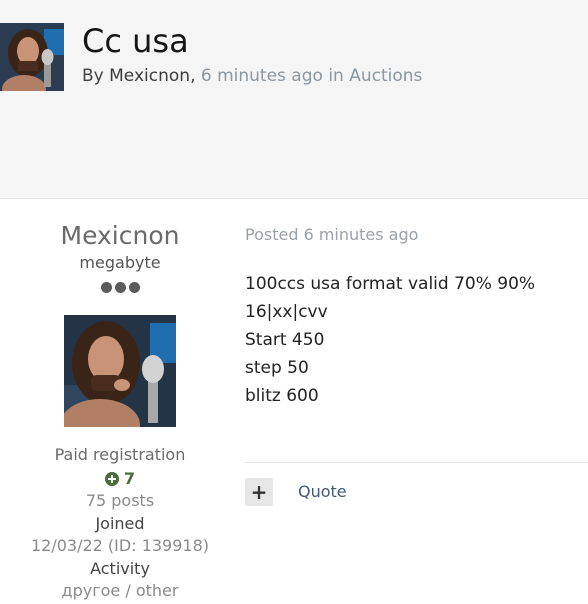 Image resolution: width=588 pixels, height=604 pixels. I want to click on byline-author-link: Mexicnon, so click(149, 76).